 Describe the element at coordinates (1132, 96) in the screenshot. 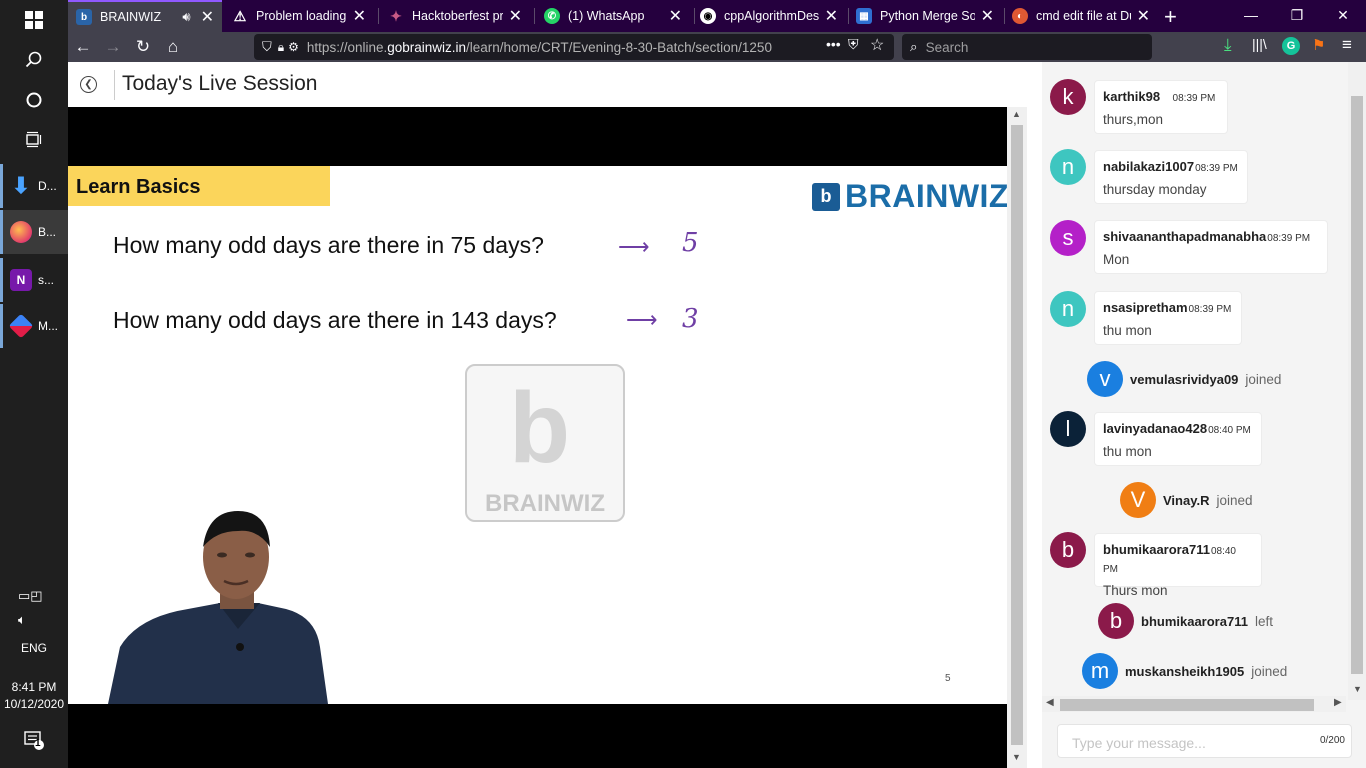

I see `chat-username: karthik98` at that location.